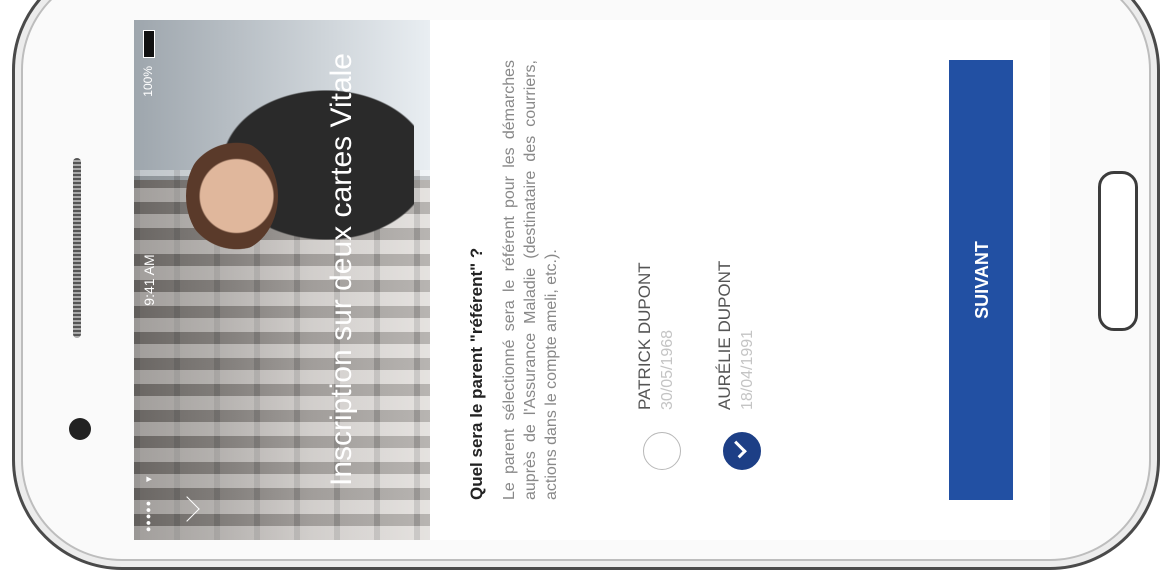 The image size is (1168, 584). What do you see at coordinates (149, 44) in the screenshot?
I see `battery-icon` at bounding box center [149, 44].